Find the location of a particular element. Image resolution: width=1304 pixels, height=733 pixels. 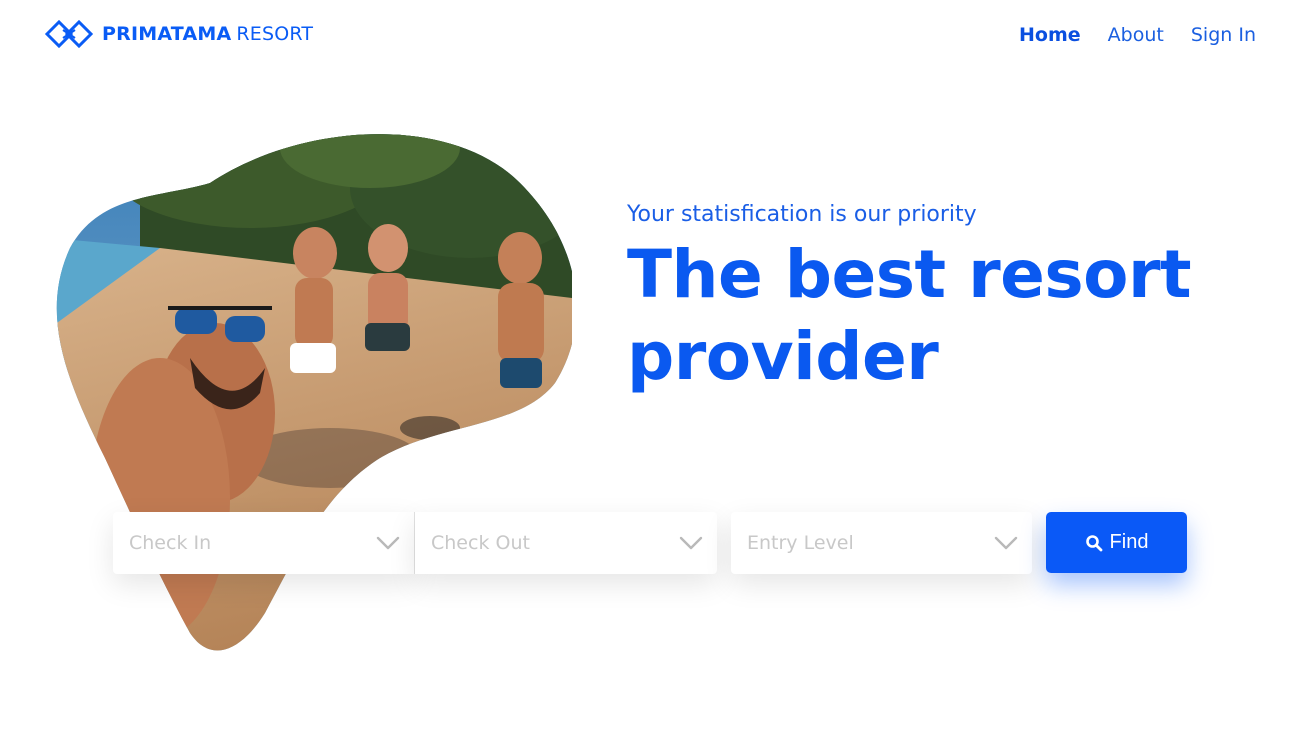

nav-sign-in-link: Sign In is located at coordinates (1223, 35).